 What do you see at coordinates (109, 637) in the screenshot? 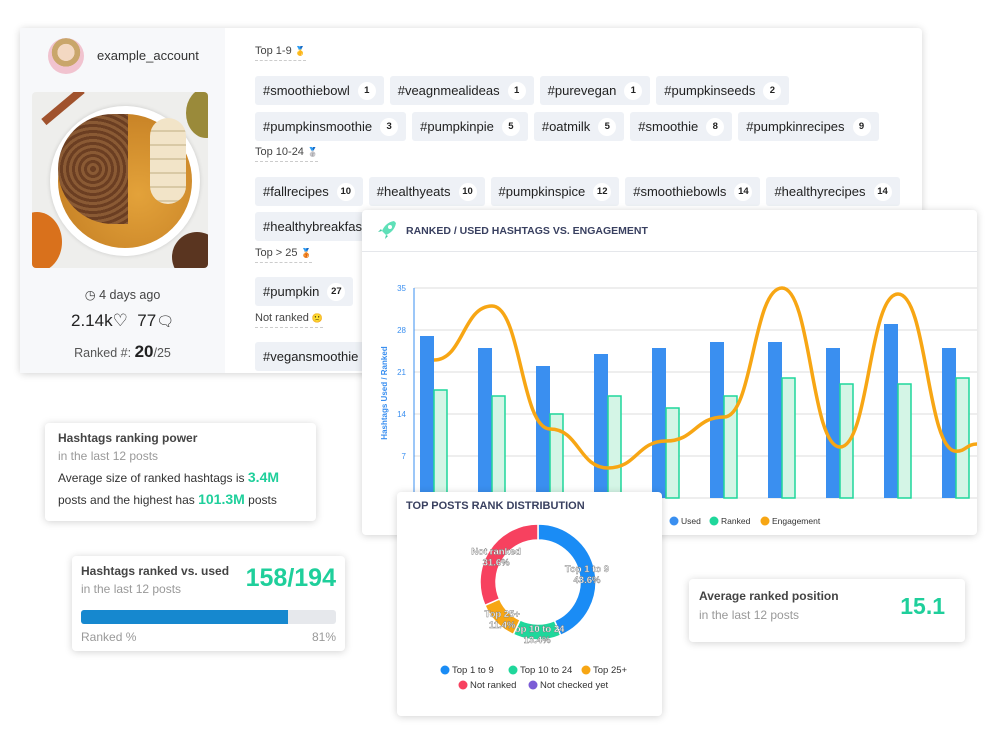
I see `progress-label: Ranked %` at bounding box center [109, 637].